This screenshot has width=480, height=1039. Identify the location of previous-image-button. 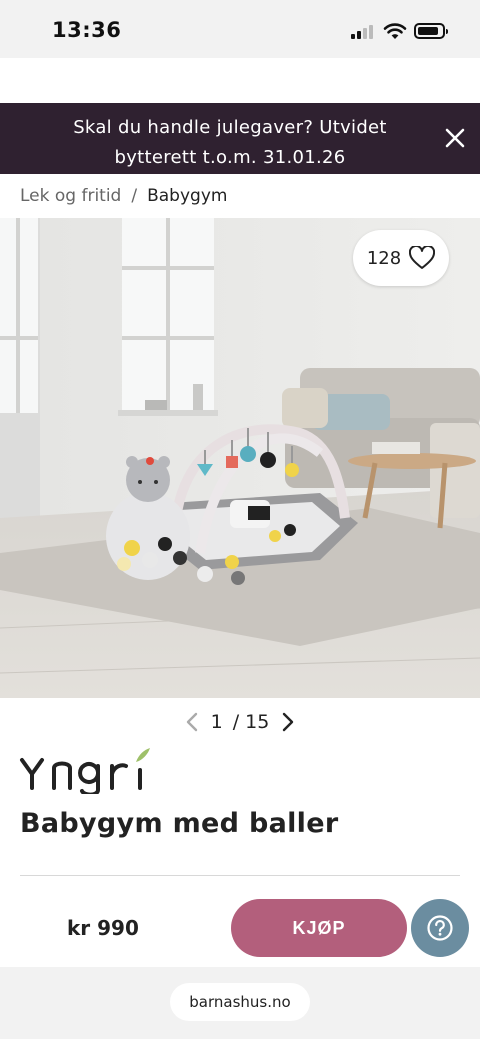
(192, 722).